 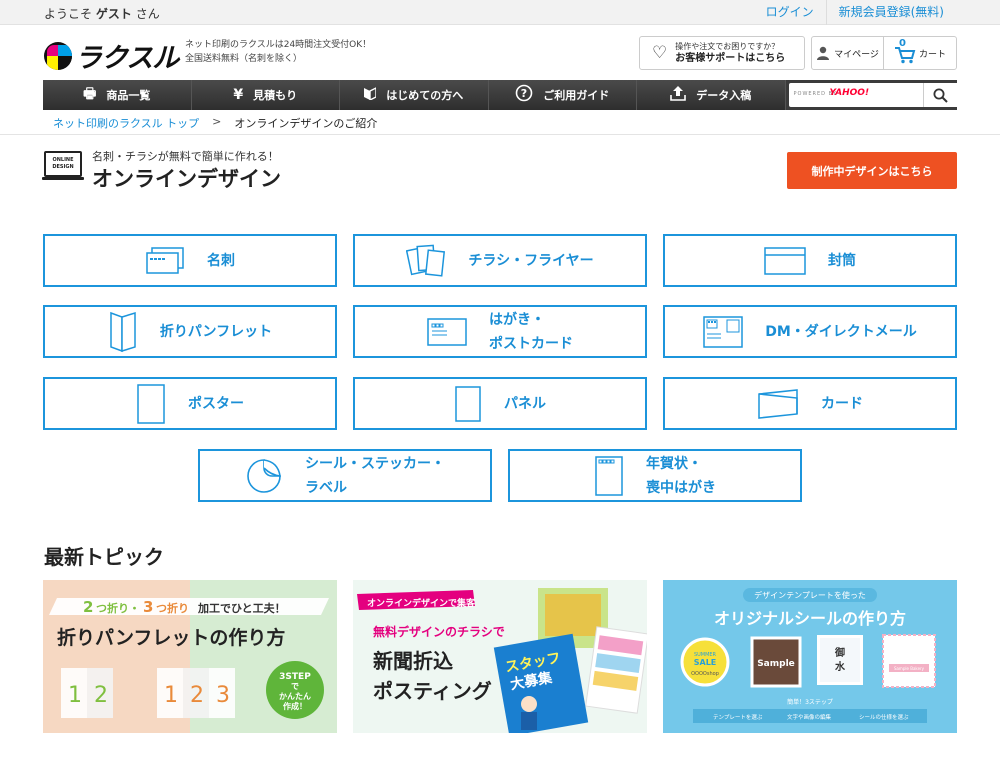 What do you see at coordinates (727, 46) in the screenshot?
I see `support-caption: 操作や注文でお困りですか？` at bounding box center [727, 46].